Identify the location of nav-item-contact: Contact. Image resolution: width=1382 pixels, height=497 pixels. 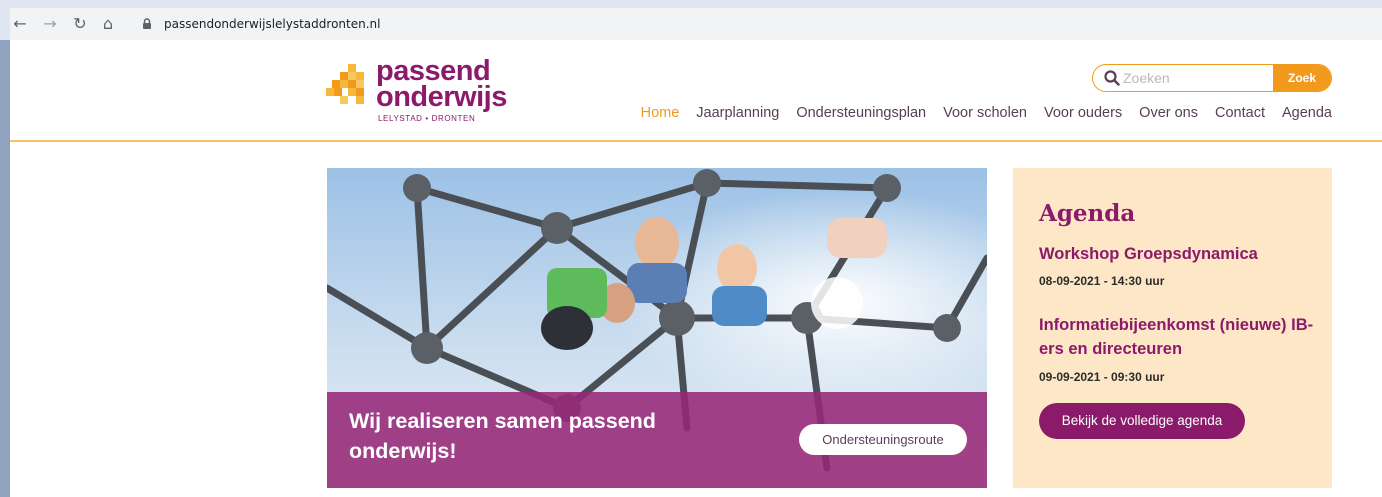
(1240, 115).